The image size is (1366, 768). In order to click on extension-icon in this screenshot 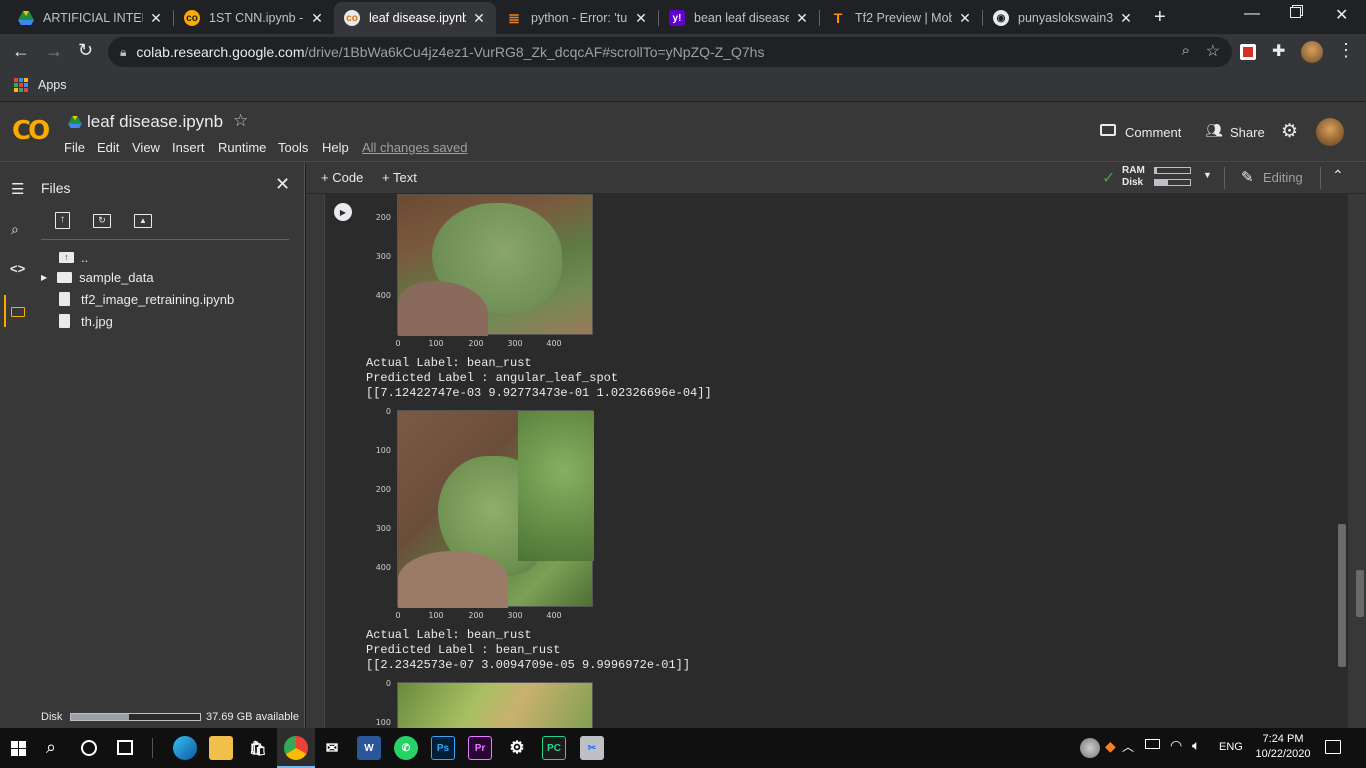, I will do `click(1248, 52)`.